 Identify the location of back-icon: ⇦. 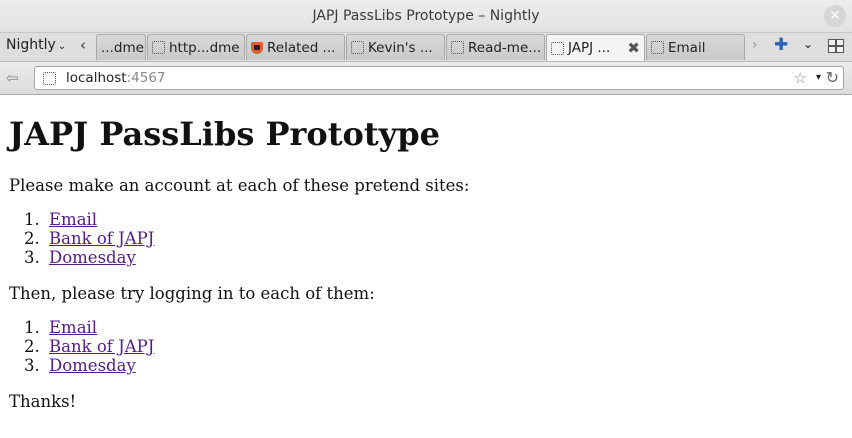
(12, 78).